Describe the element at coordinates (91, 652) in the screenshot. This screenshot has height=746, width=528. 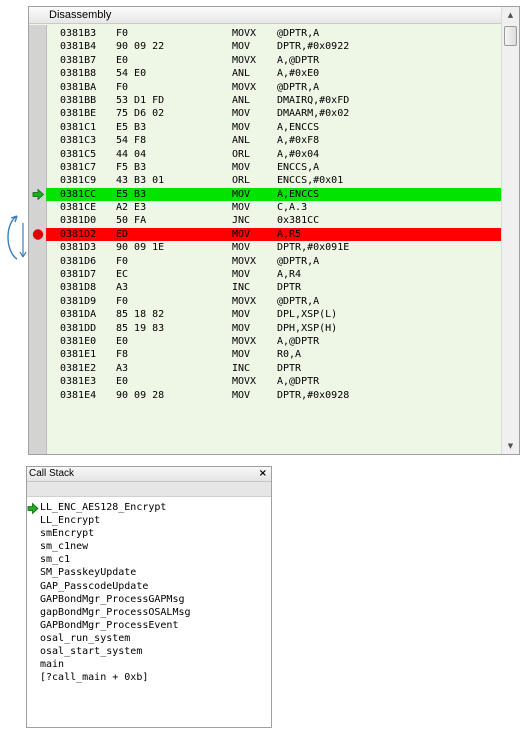
I see `call-stack-frame-label: osal_start_system` at that location.